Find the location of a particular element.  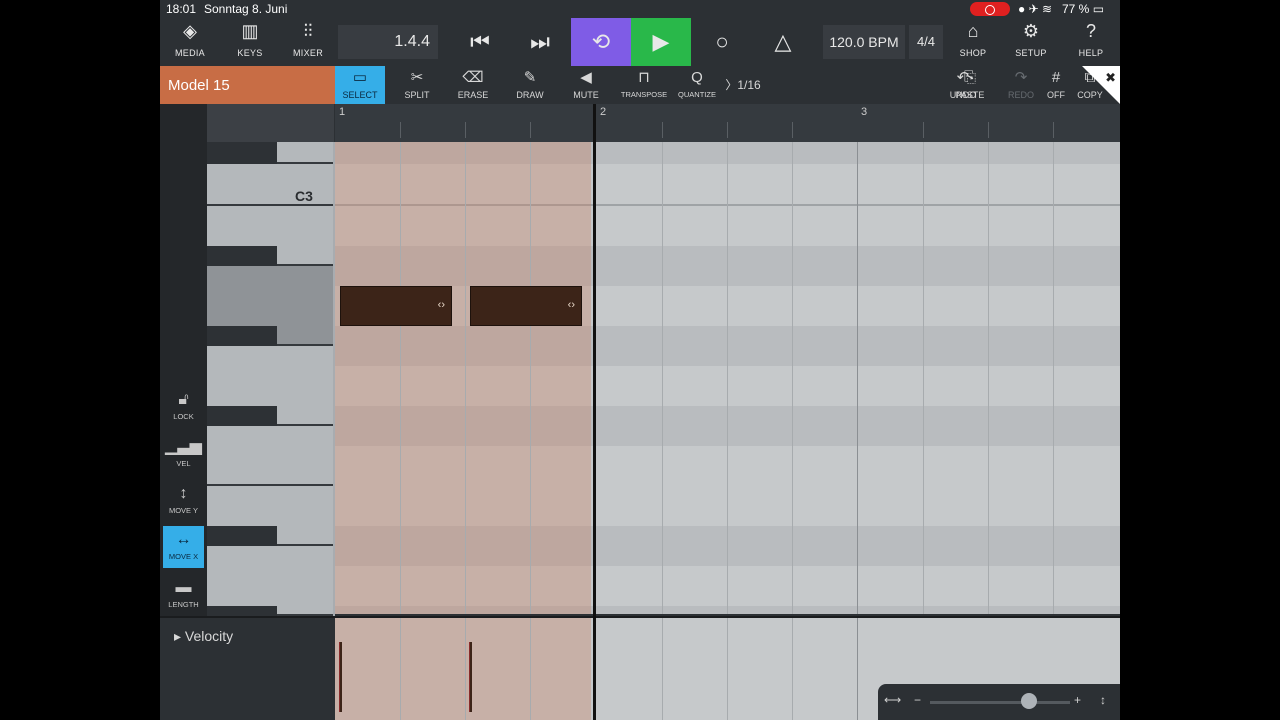

paste-button: ⎘ PASTE is located at coordinates (970, 85).